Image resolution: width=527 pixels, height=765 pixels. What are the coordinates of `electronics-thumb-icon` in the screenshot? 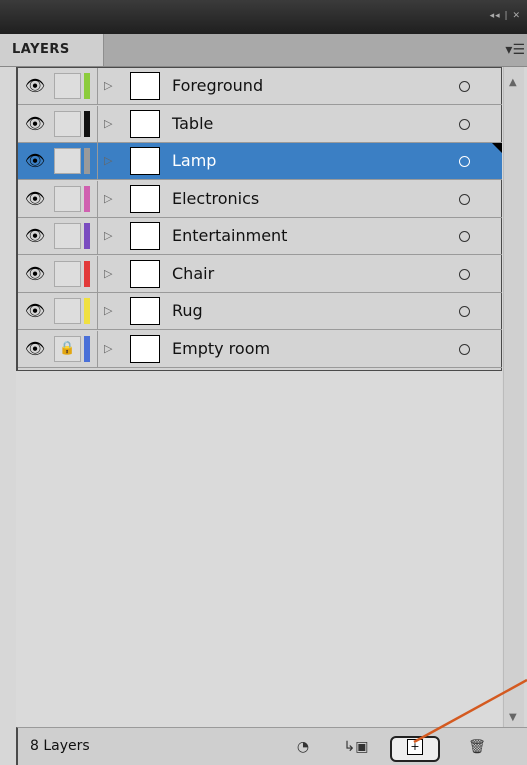 It's located at (145, 198).